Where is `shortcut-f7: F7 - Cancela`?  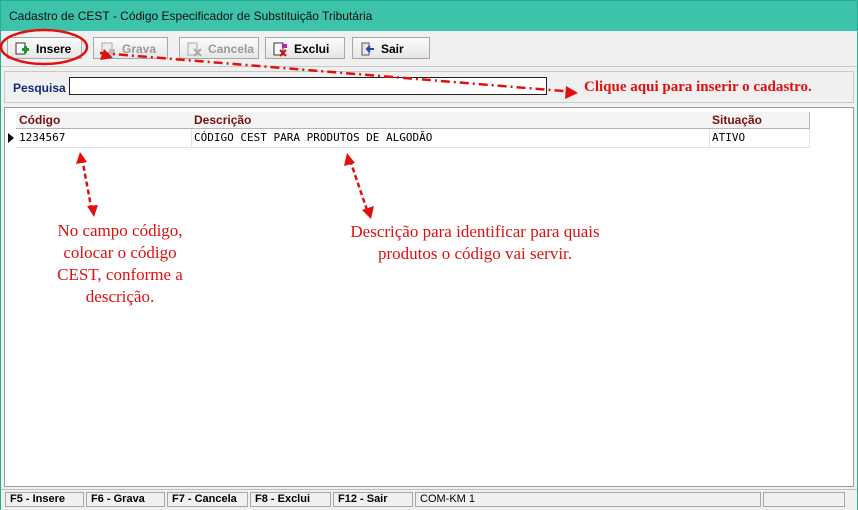
shortcut-f7: F7 - Cancela is located at coordinates (207, 499).